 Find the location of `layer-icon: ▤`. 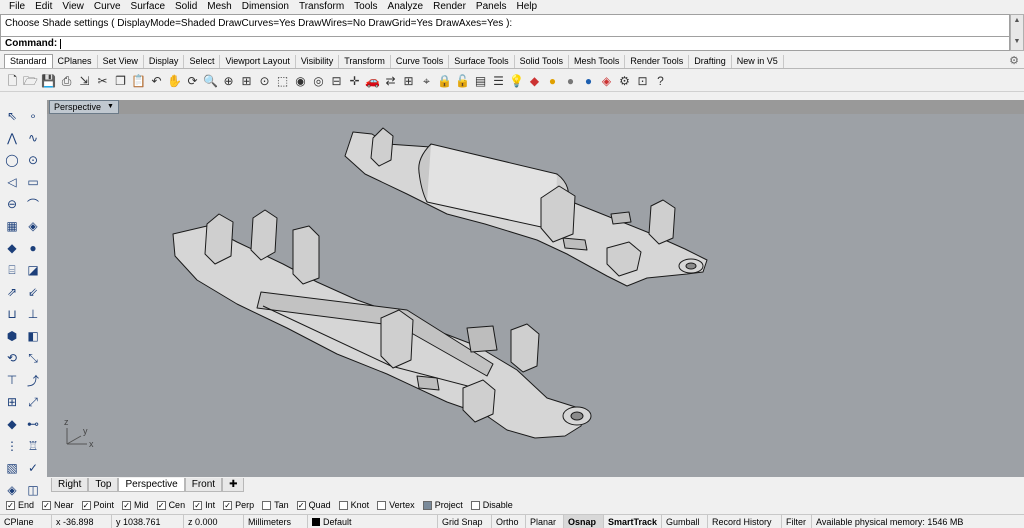

layer-icon: ▤ is located at coordinates (480, 81).